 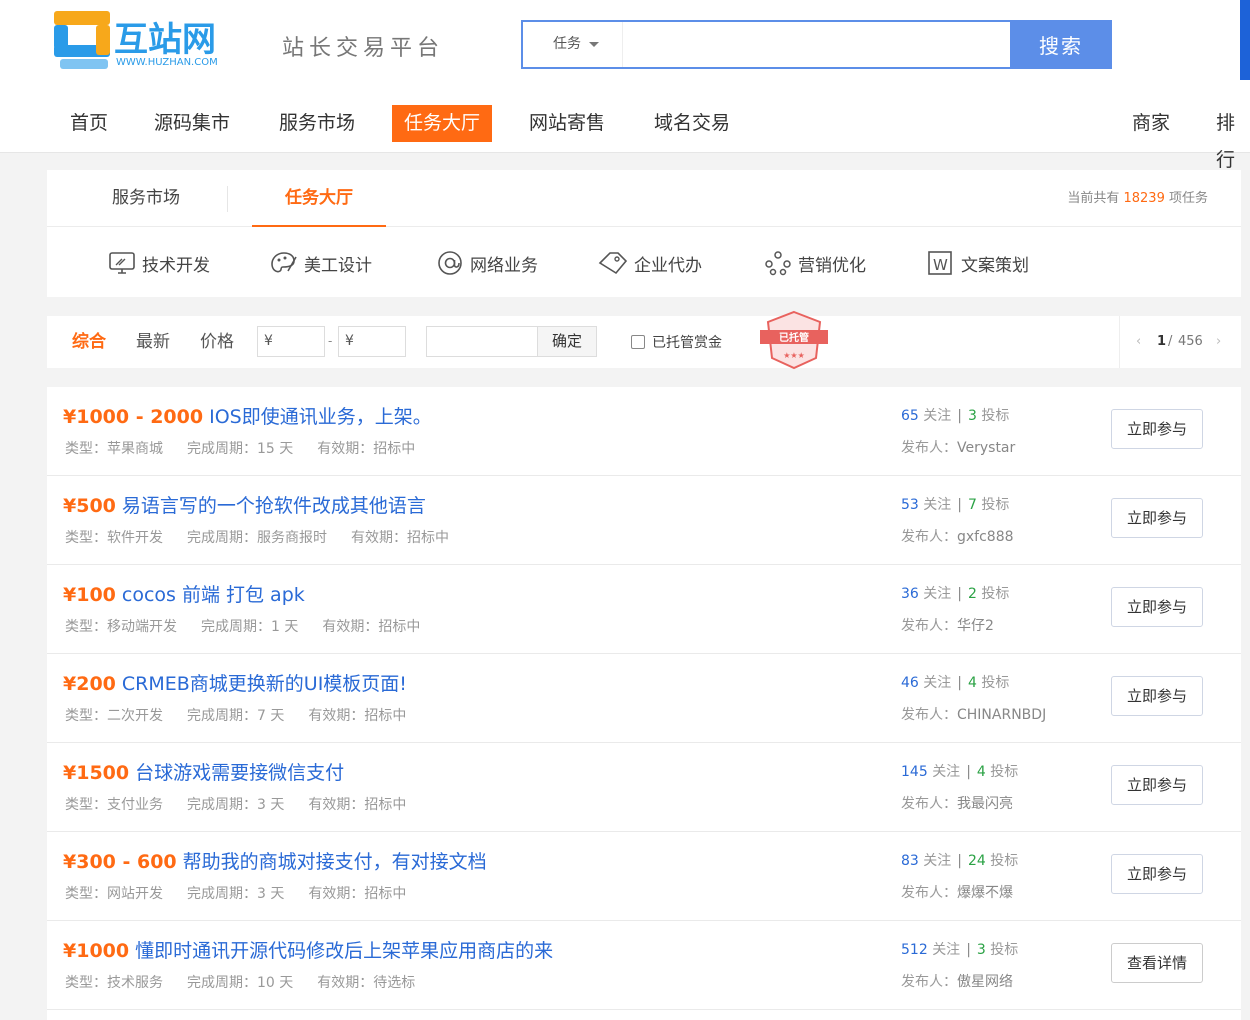 What do you see at coordinates (114, 983) in the screenshot?
I see `task-type: 类型：技术服务` at bounding box center [114, 983].